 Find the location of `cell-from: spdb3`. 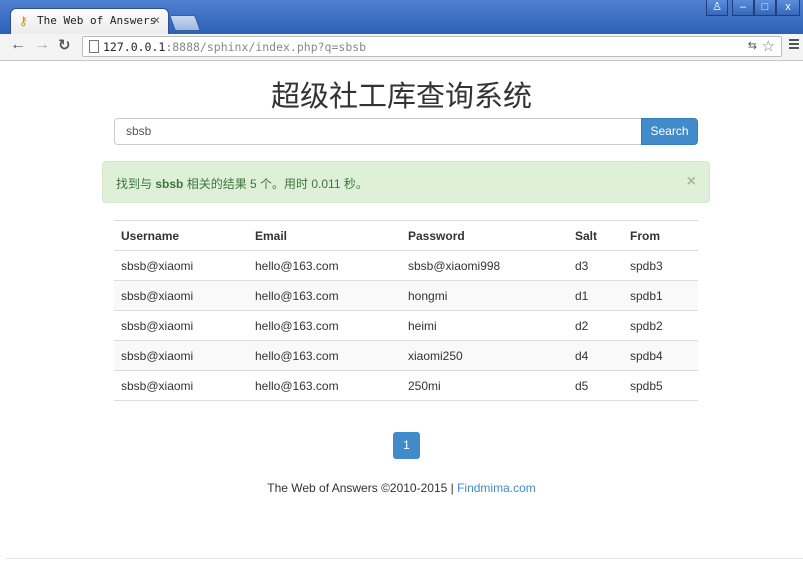

cell-from: spdb3 is located at coordinates (660, 265).